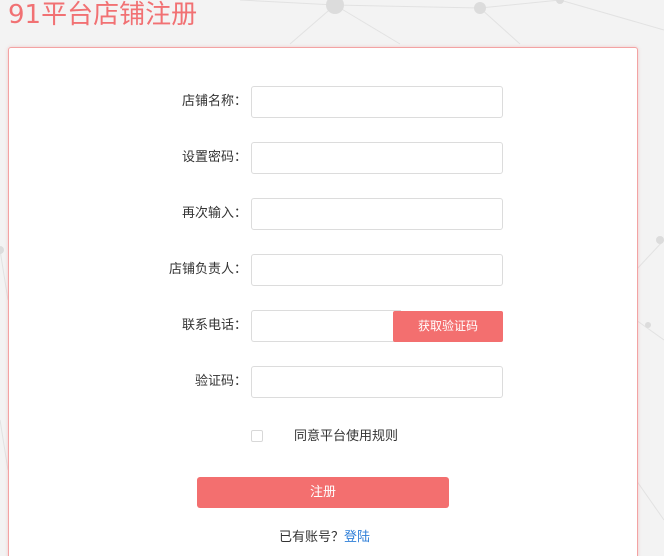 The height and width of the screenshot is (556, 664). What do you see at coordinates (377, 214) in the screenshot?
I see `confirm-password-input` at bounding box center [377, 214].